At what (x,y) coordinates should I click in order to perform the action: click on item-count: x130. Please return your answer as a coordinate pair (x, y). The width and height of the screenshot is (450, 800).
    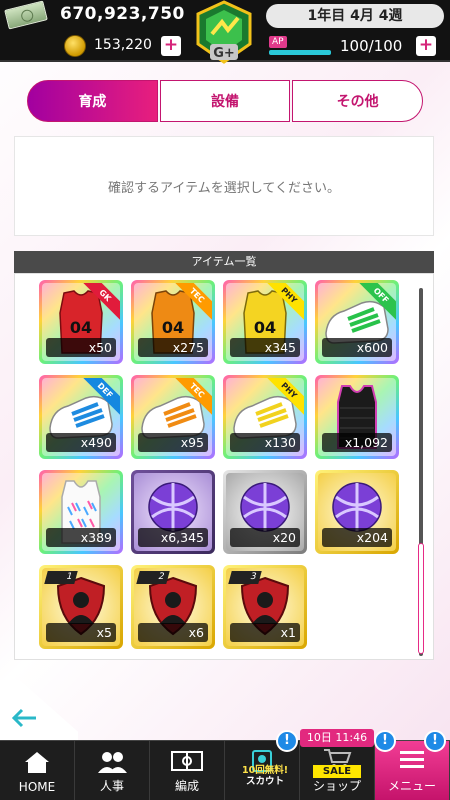
    Looking at the image, I should click on (265, 442).